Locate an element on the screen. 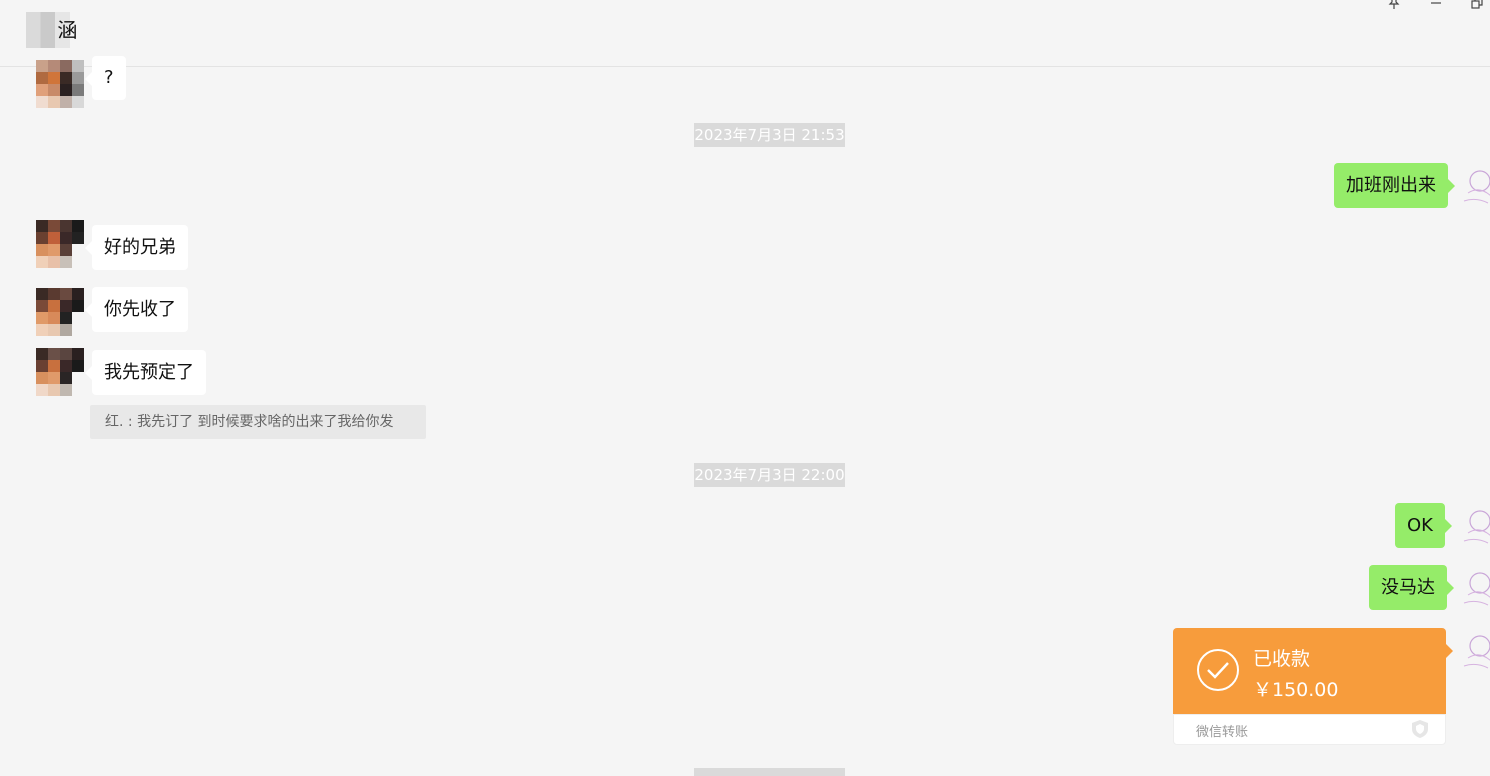 The height and width of the screenshot is (776, 1490). timestamp: 2023年7月3日 21:53 is located at coordinates (769, 135).